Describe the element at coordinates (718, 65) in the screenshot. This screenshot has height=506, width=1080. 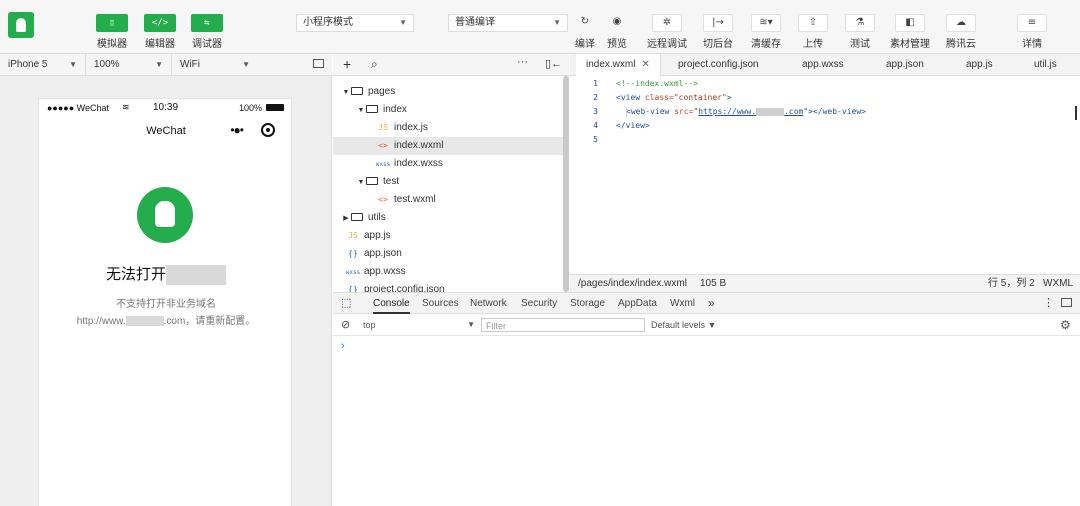
I see `tab-project-config-json: project.config.json` at that location.